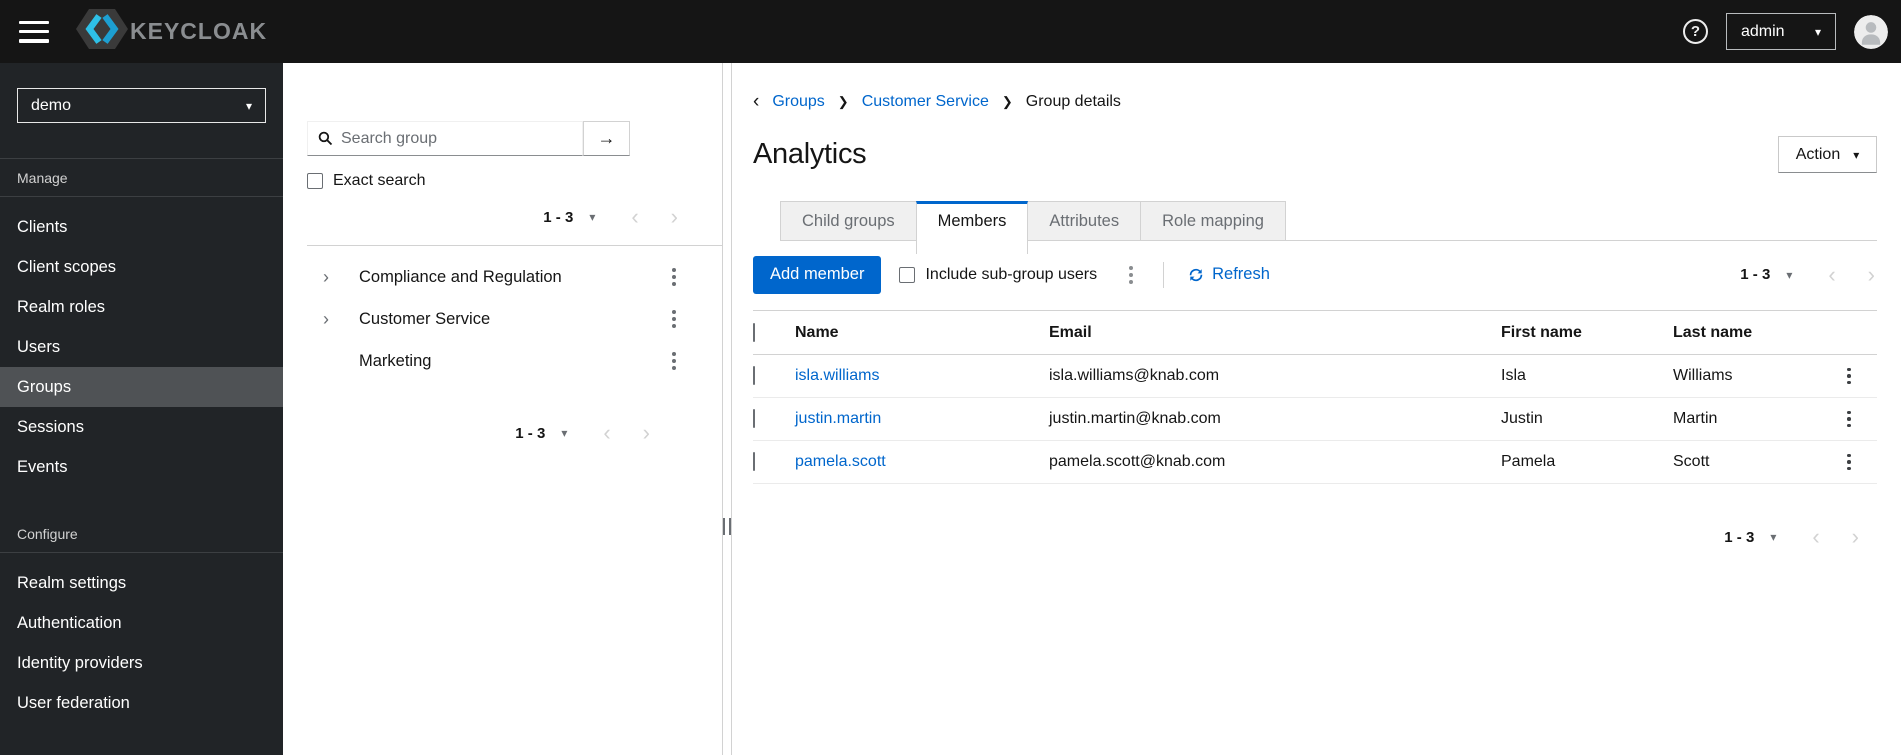 The width and height of the screenshot is (1901, 755). What do you see at coordinates (1275, 332) in the screenshot?
I see `column-header-email: Email` at bounding box center [1275, 332].